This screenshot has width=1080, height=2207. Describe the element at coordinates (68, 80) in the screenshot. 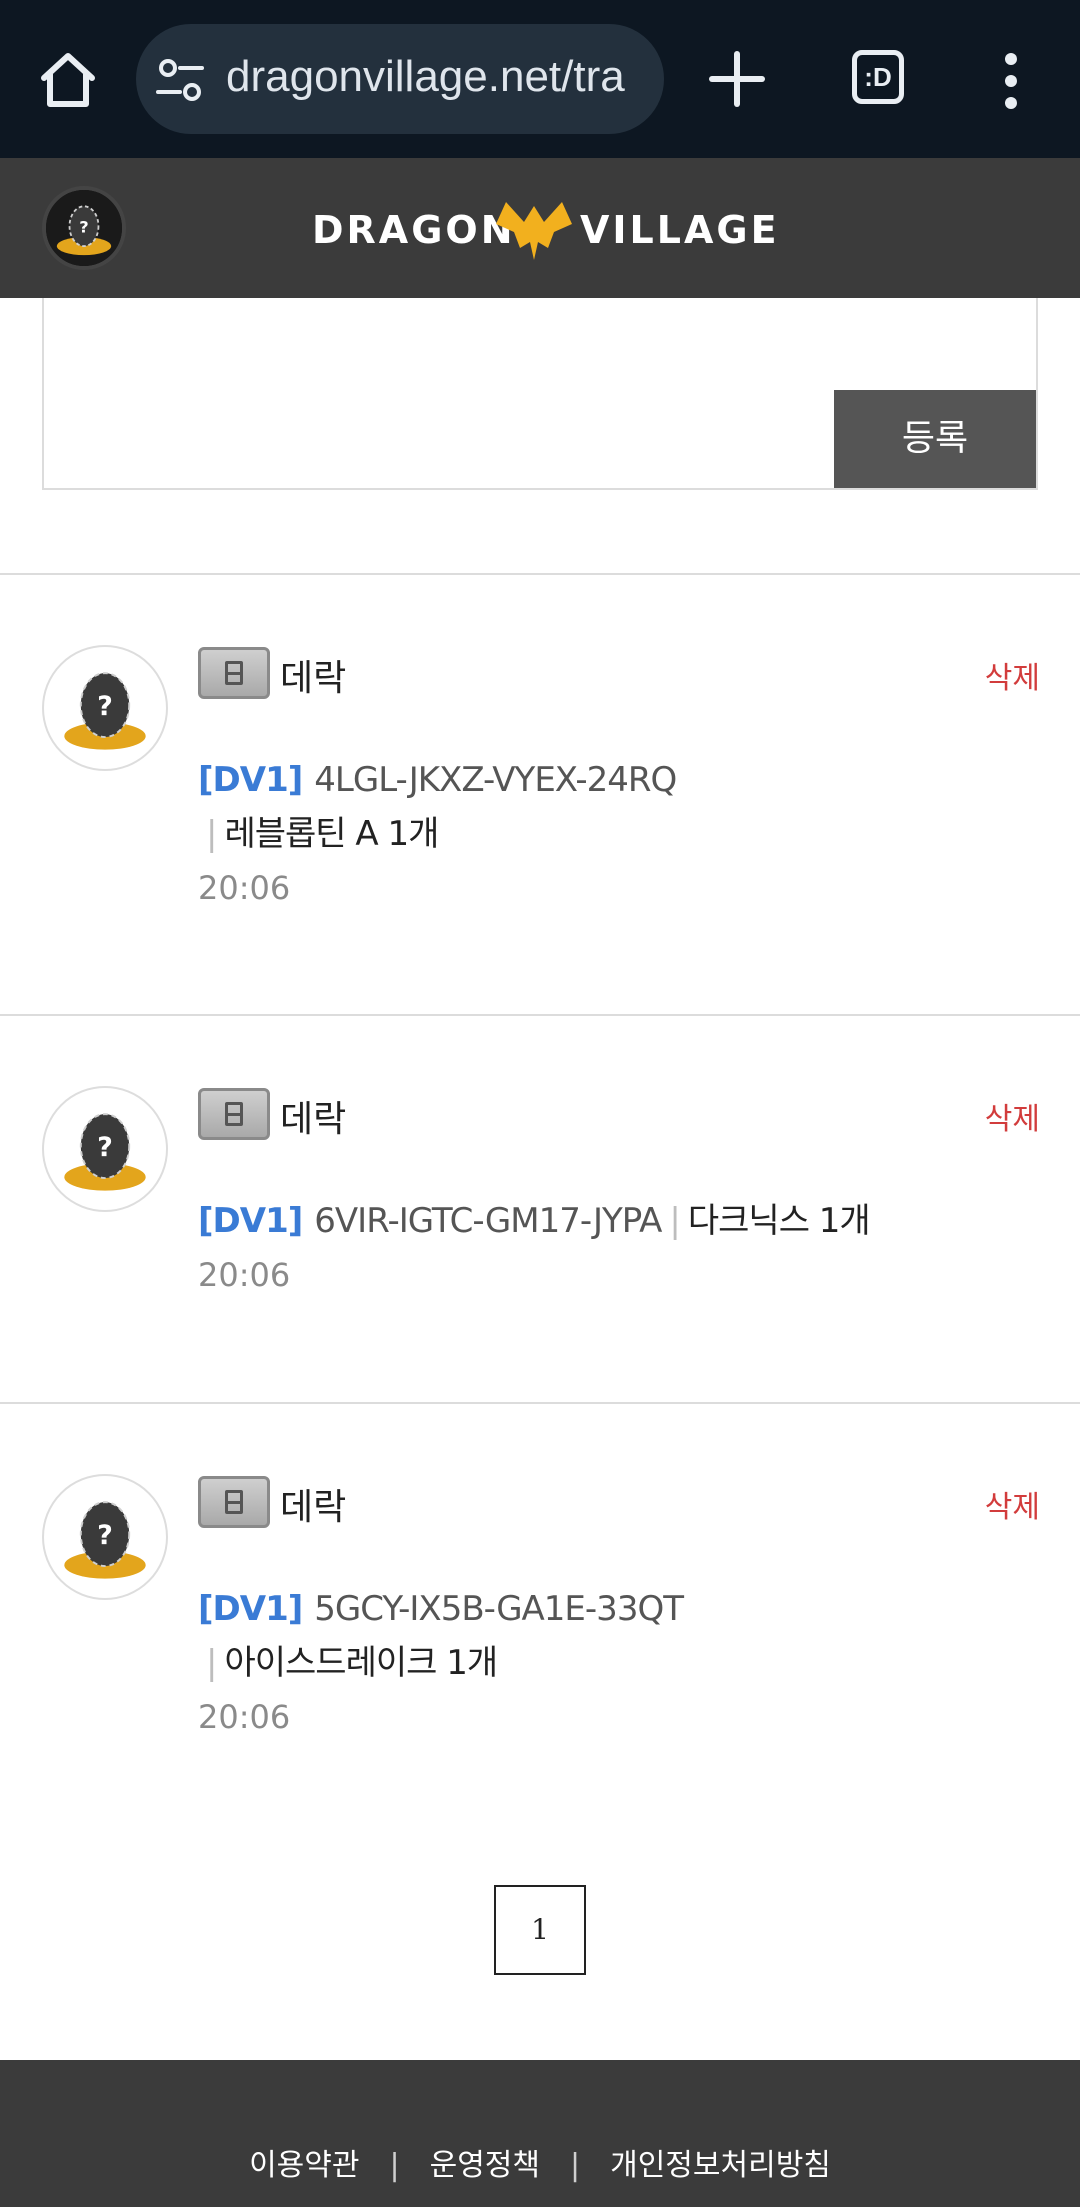

I see `home-icon` at that location.